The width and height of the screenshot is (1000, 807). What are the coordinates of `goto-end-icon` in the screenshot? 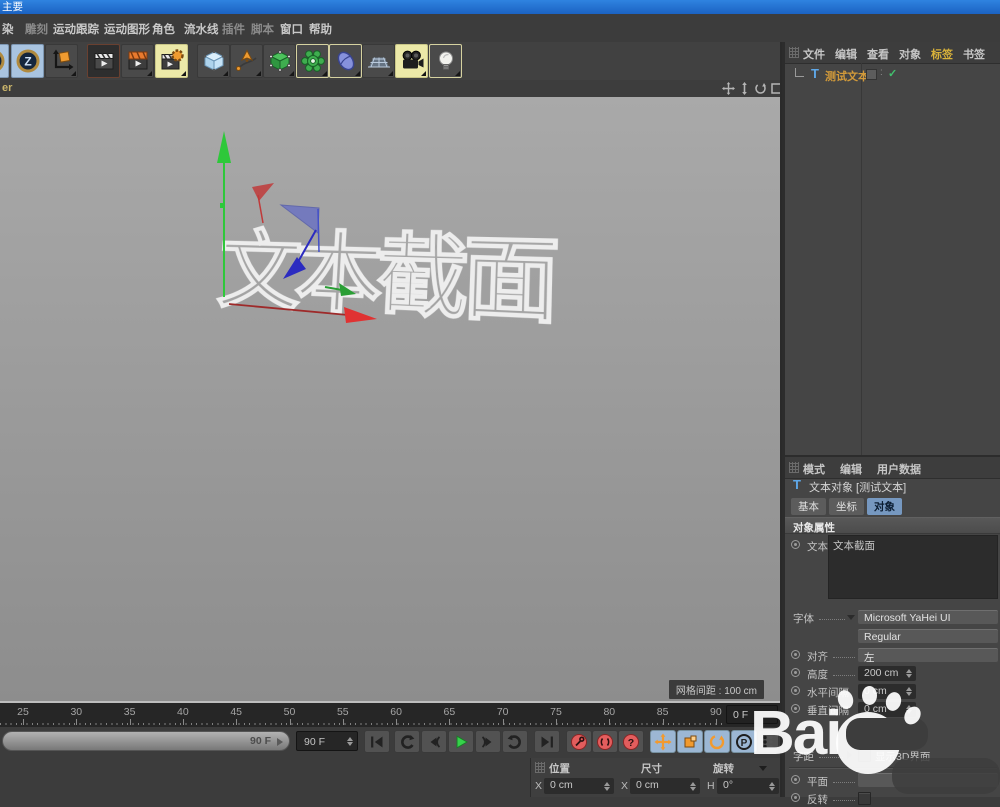 It's located at (547, 741).